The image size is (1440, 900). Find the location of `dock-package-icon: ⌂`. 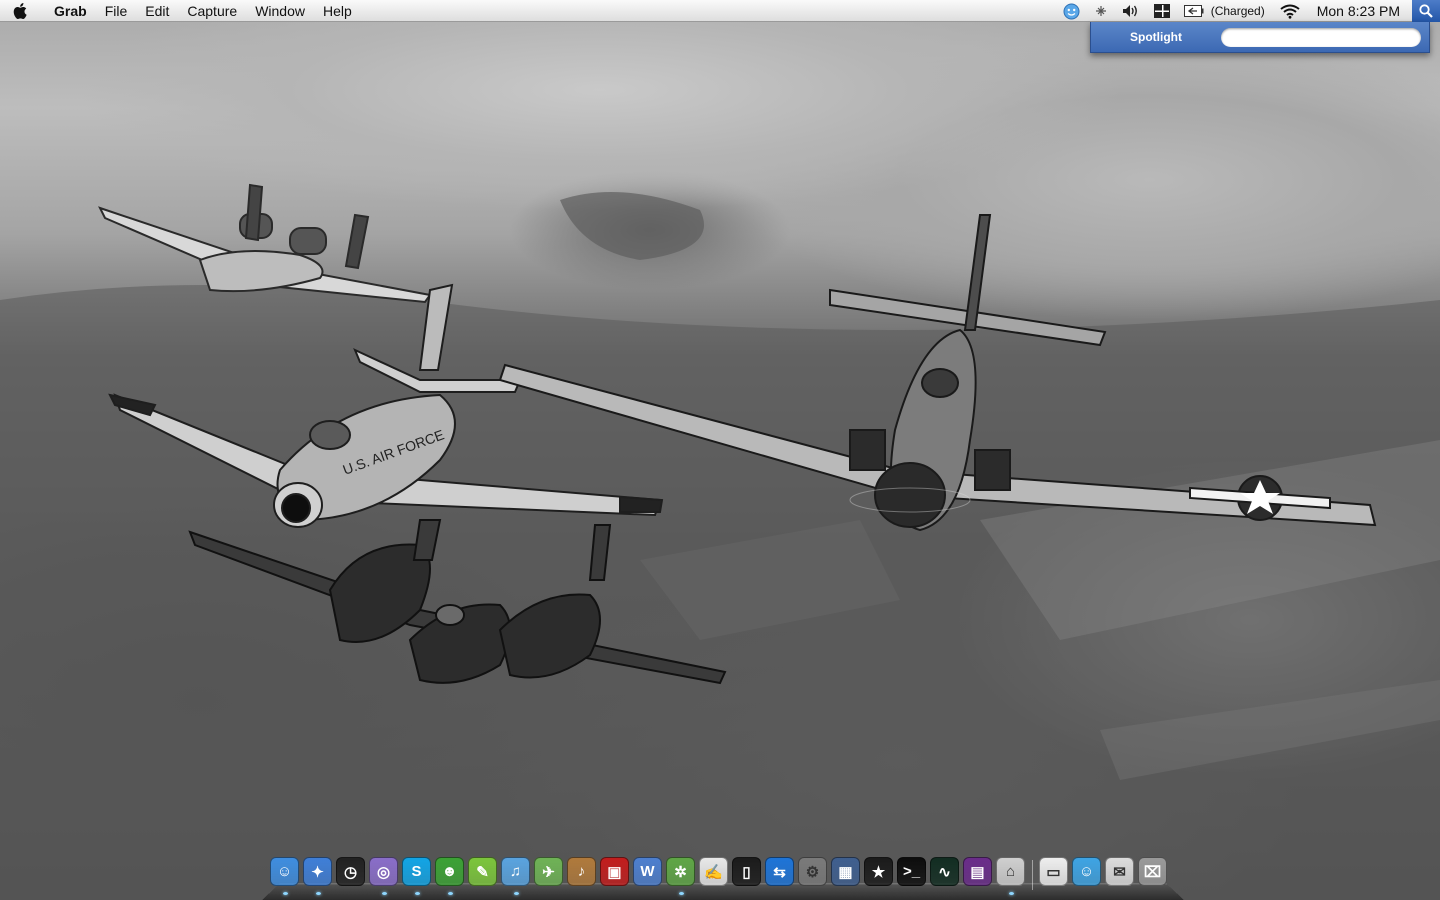

dock-package-icon: ⌂ is located at coordinates (1010, 876).